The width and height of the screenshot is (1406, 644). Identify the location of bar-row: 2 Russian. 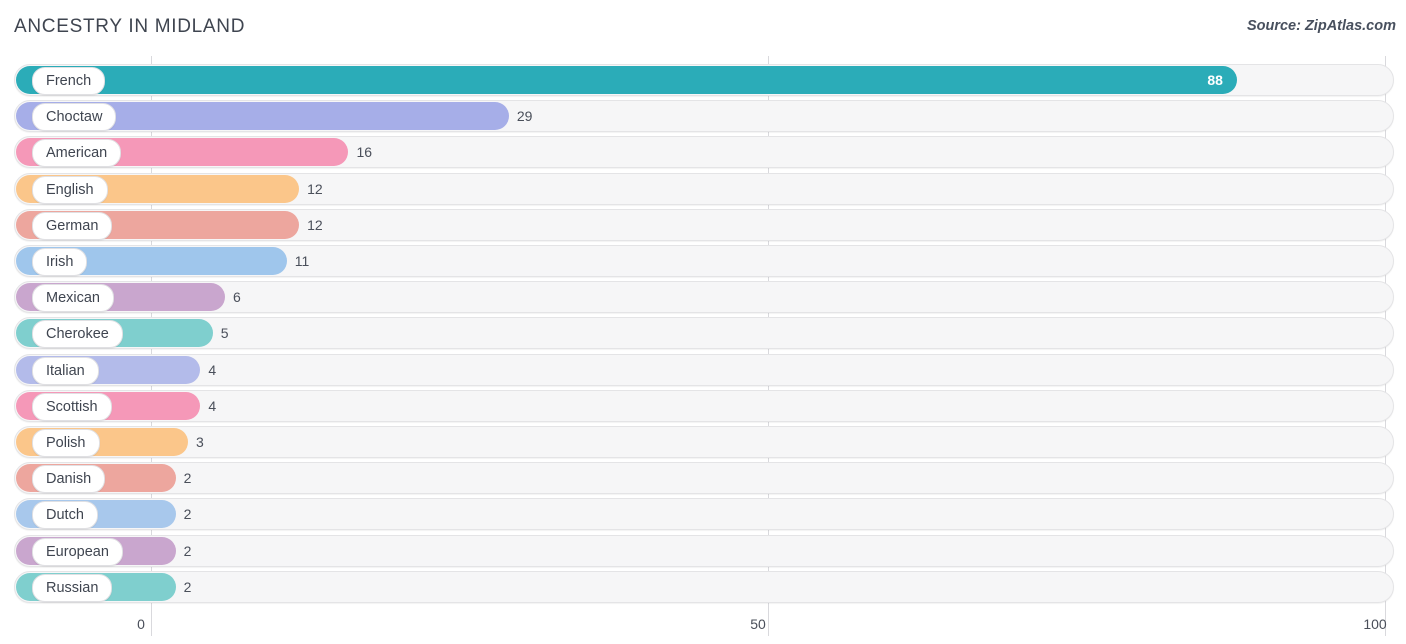
(704, 586).